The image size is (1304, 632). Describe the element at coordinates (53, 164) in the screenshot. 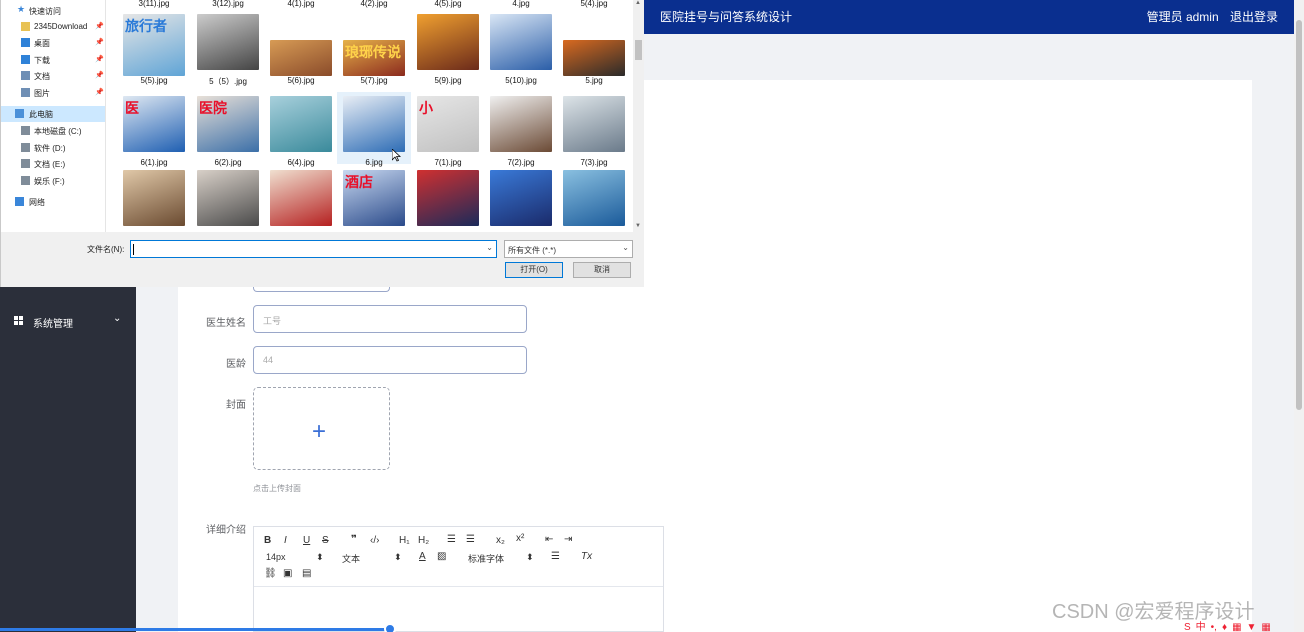

I see `nav-item: 文档 (E:)` at that location.